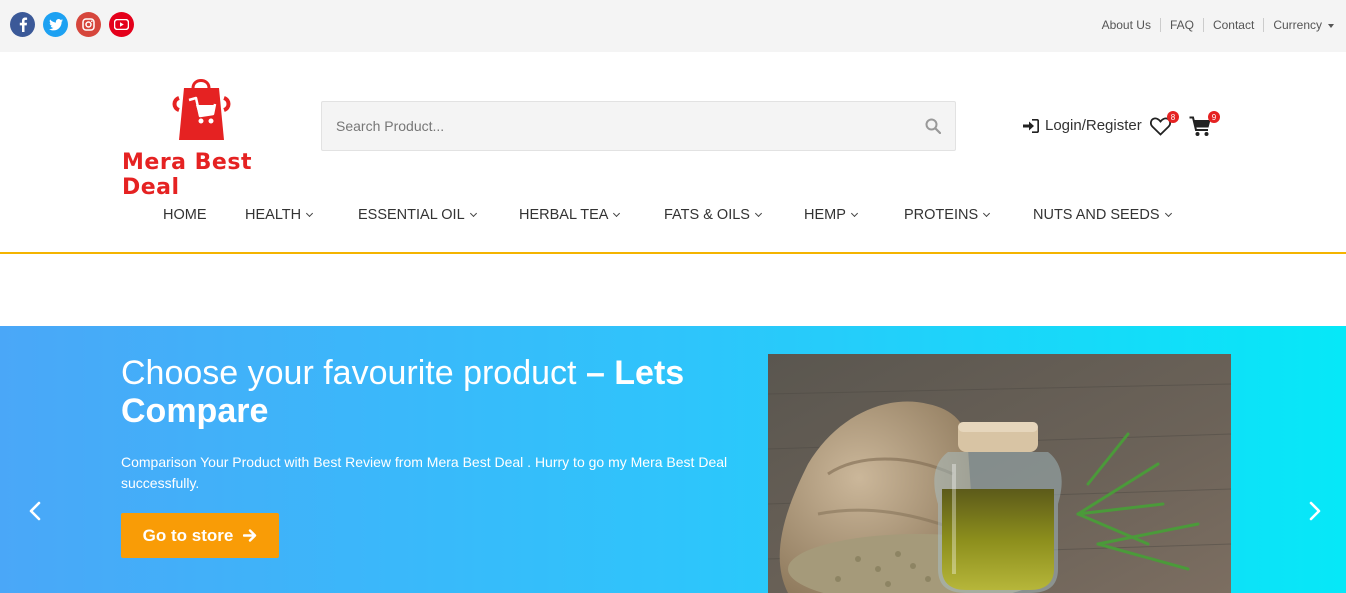  Describe the element at coordinates (1093, 125) in the screenshot. I see `login-register-label: Login/Register` at that location.